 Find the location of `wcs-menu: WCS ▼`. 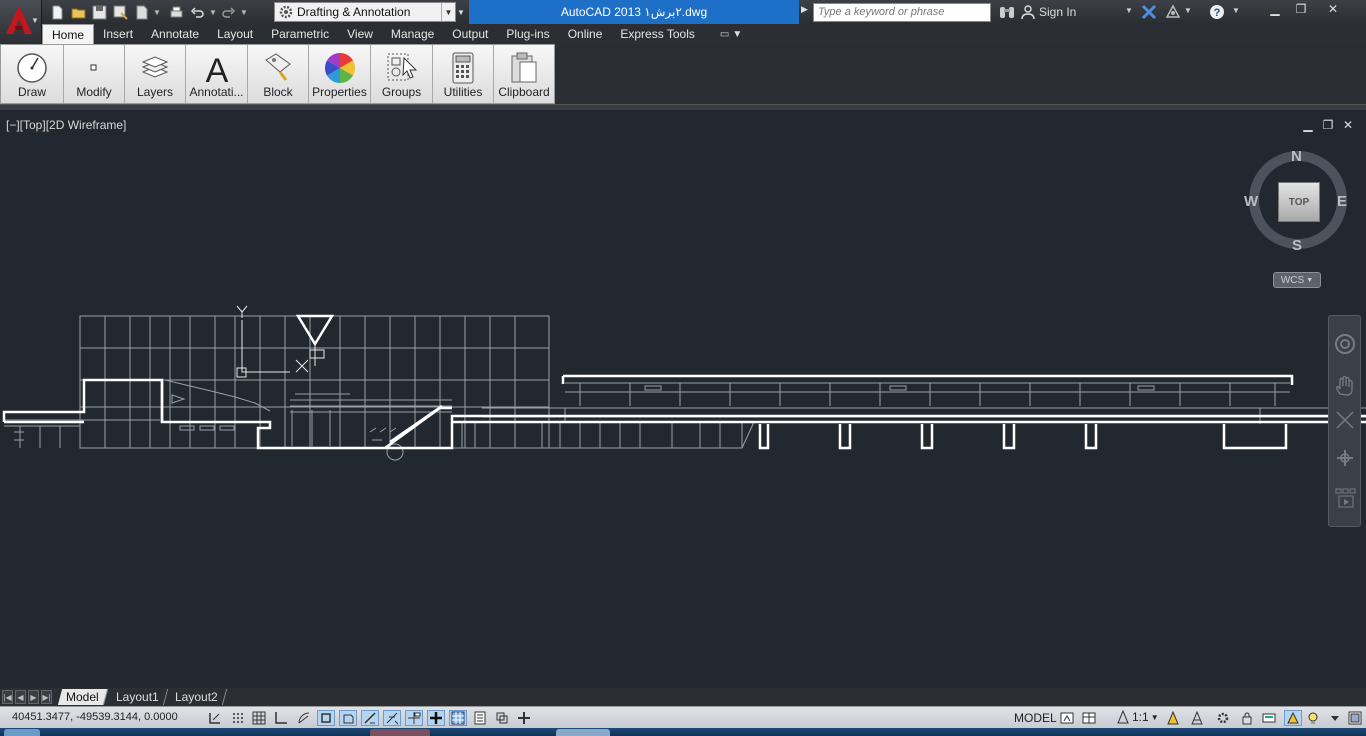

wcs-menu: WCS ▼ is located at coordinates (1297, 280).